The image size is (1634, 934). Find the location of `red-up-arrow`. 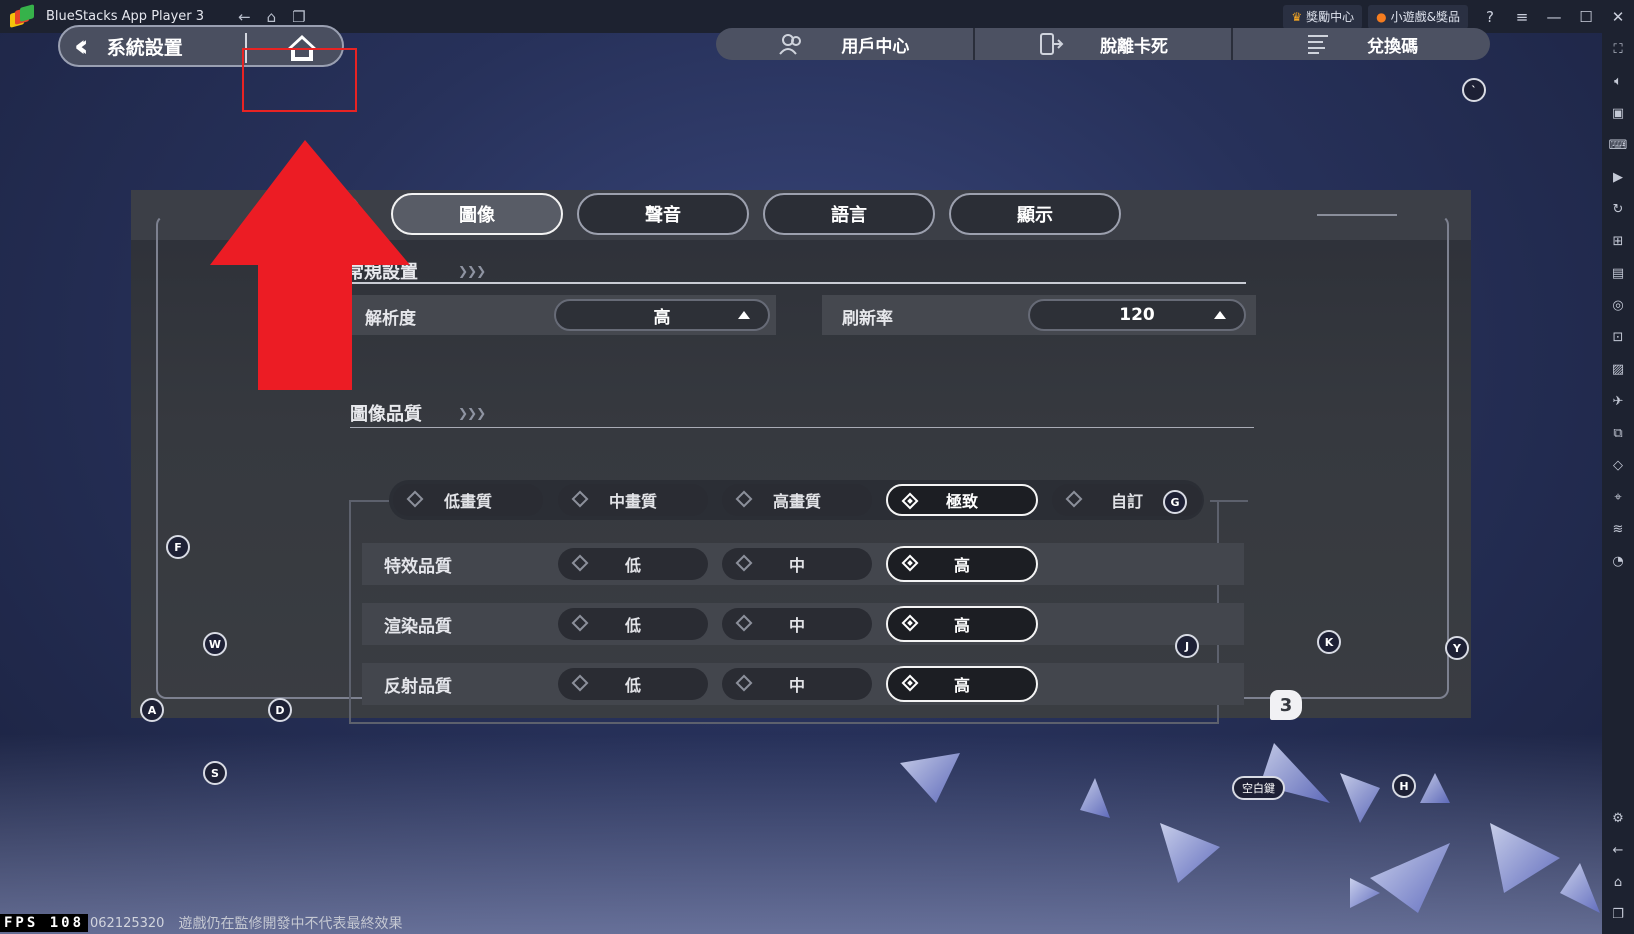

red-up-arrow is located at coordinates (310, 265).